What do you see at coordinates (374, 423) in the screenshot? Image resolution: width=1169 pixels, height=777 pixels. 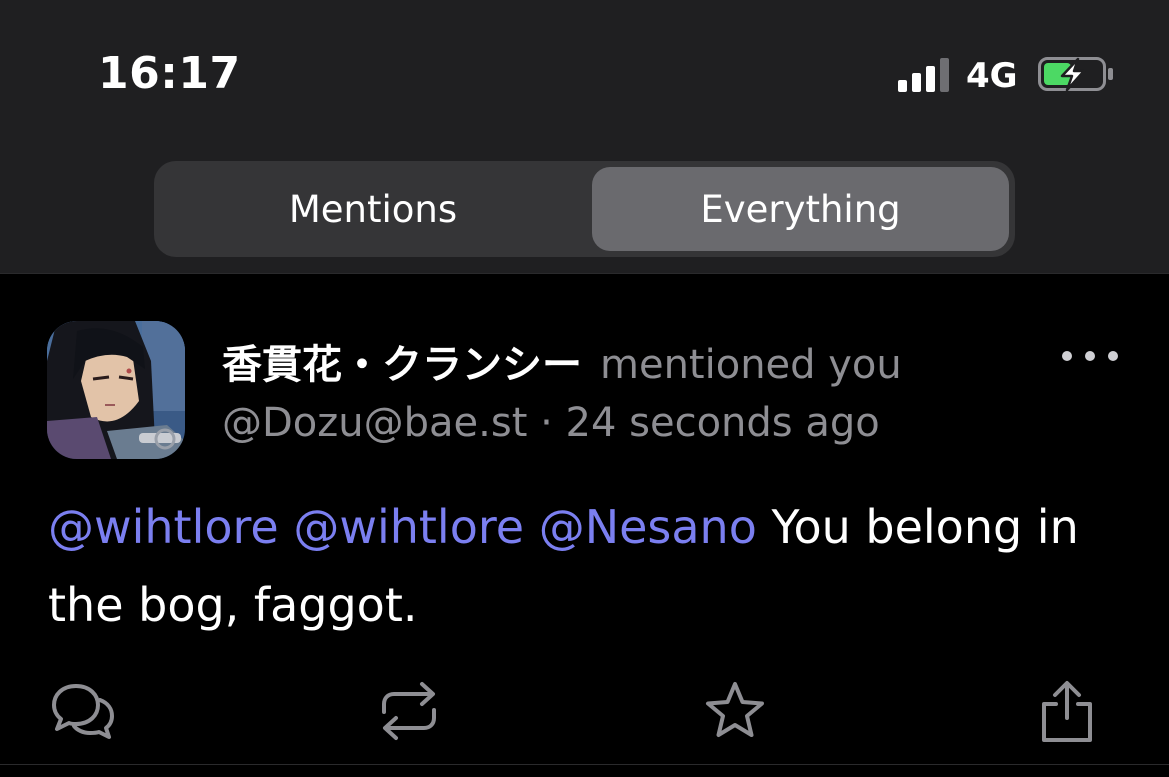 I see `user-handle: @Dozu@bae.st` at bounding box center [374, 423].